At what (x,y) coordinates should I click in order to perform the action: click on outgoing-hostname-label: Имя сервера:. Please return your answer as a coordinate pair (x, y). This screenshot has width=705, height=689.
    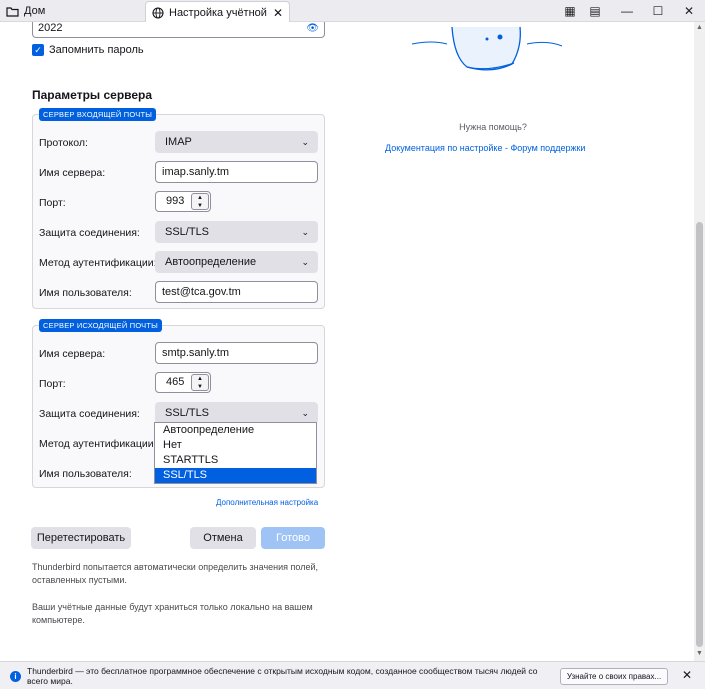
    Looking at the image, I should click on (72, 354).